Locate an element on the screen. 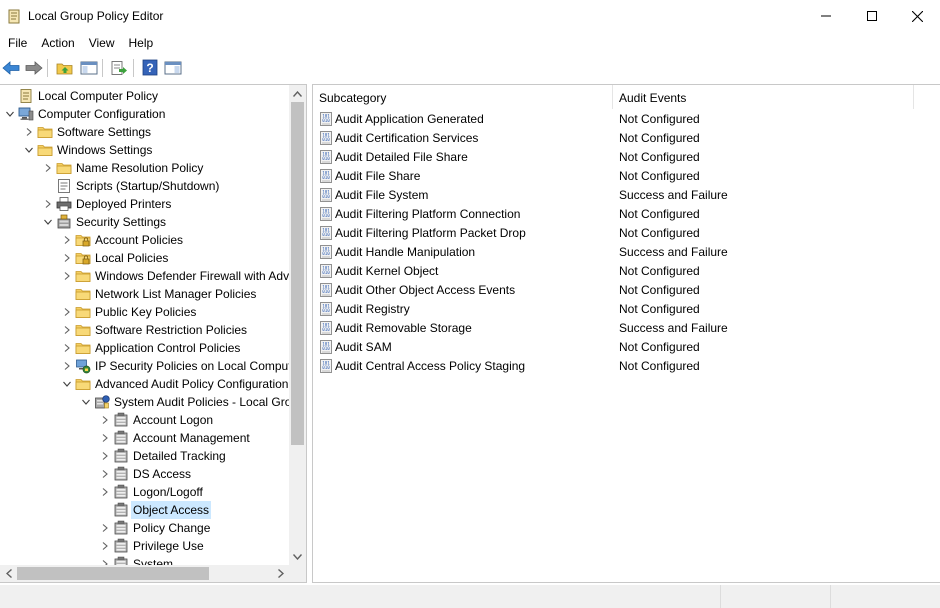 Image resolution: width=940 pixels, height=608 pixels. up-one-level-button is located at coordinates (64, 67).